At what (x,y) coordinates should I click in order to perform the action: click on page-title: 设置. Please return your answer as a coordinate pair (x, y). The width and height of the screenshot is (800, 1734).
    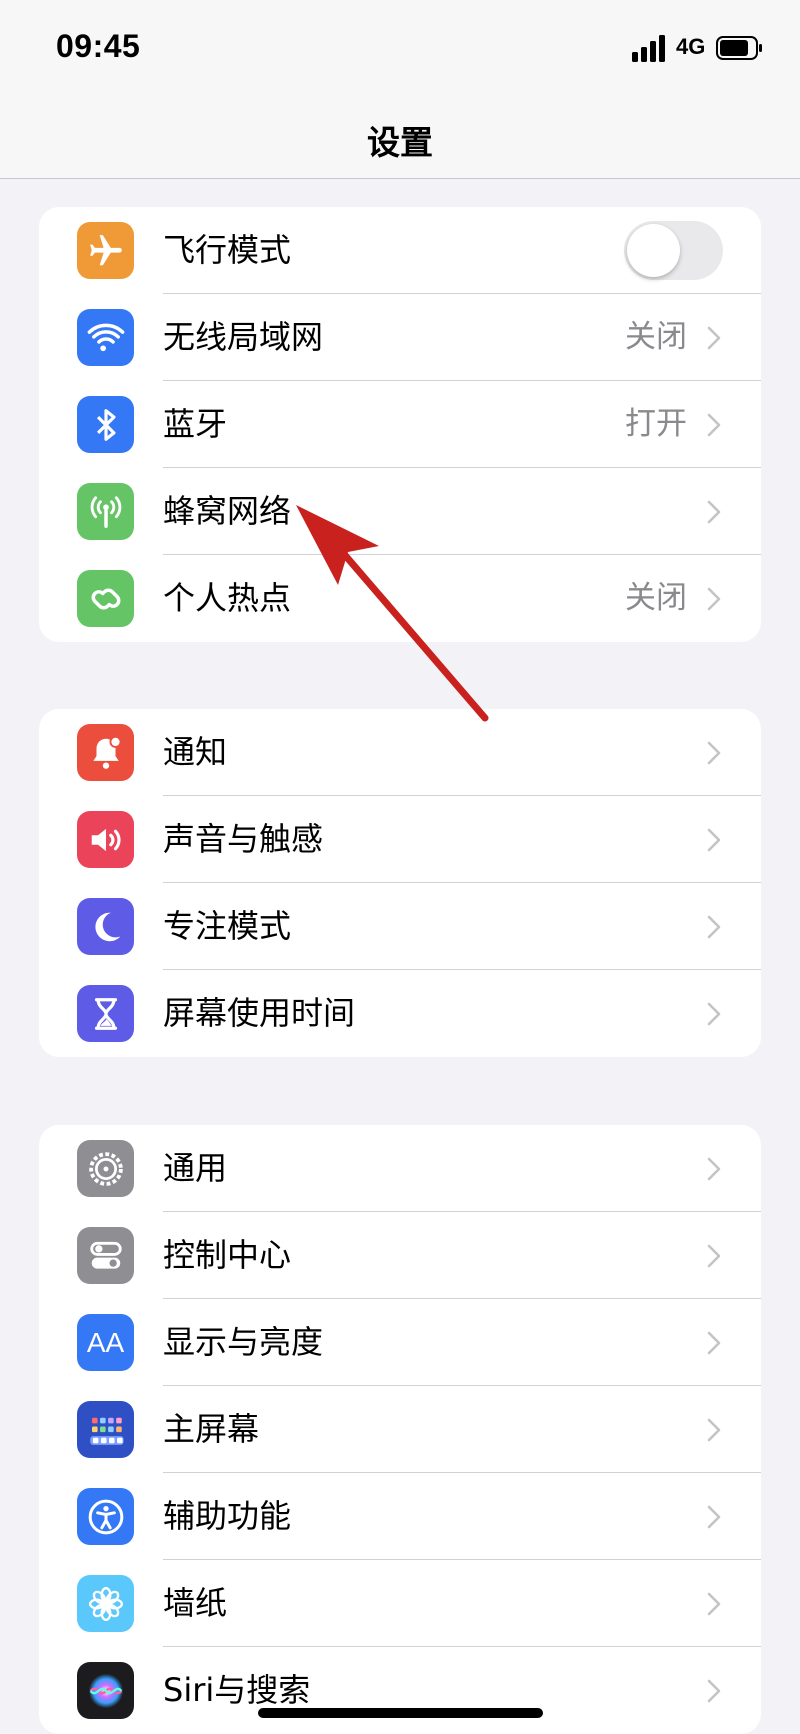
    Looking at the image, I should click on (400, 142).